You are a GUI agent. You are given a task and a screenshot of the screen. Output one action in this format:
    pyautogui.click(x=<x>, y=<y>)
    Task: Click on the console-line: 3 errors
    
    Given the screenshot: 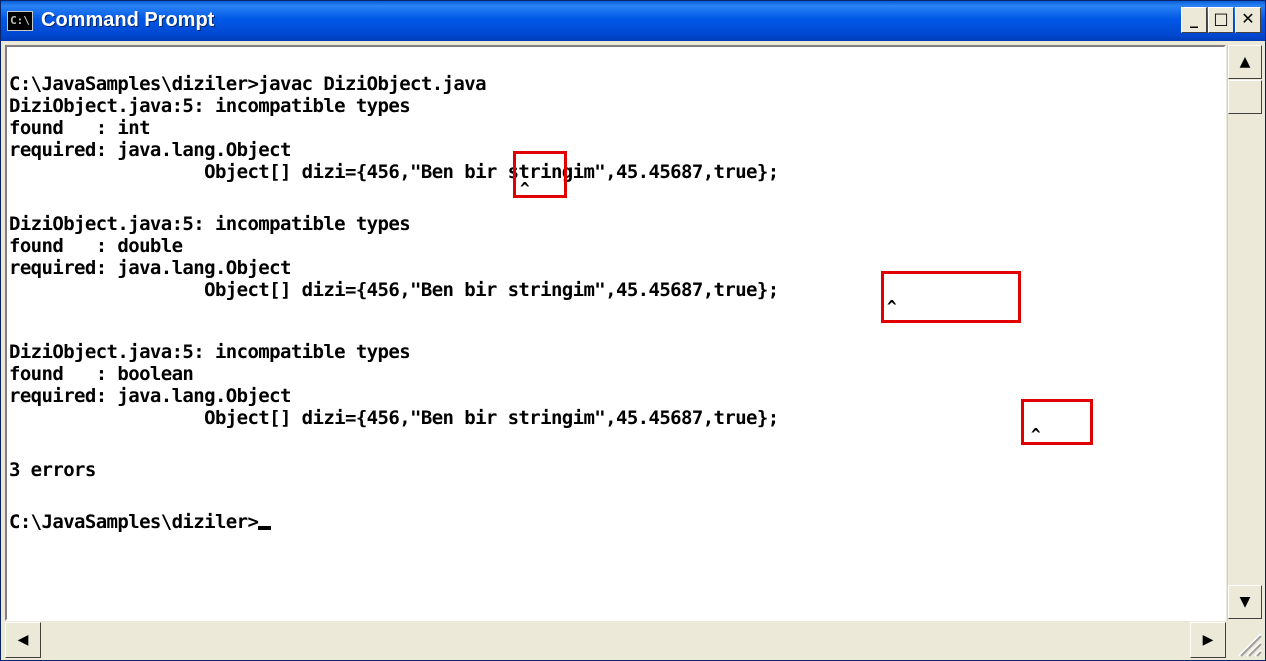 What is the action you would take?
    pyautogui.click(x=52, y=470)
    